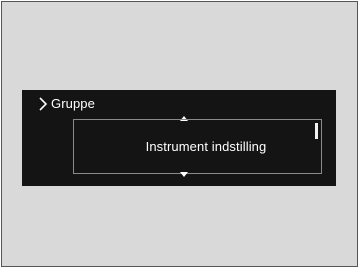  What do you see at coordinates (316, 131) in the screenshot?
I see `scroll-thumb` at bounding box center [316, 131].